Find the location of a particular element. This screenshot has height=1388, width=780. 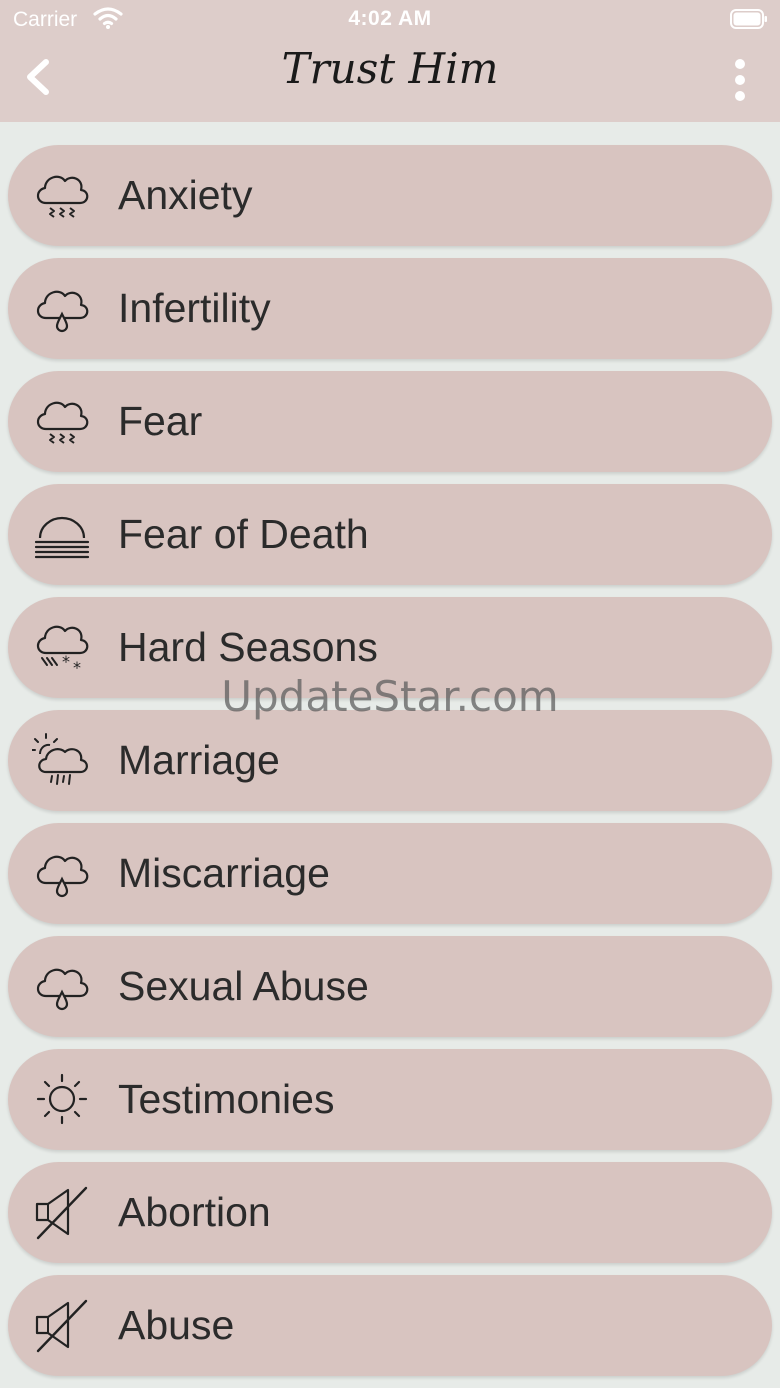

status-time: 4:02 AM is located at coordinates (390, 18).